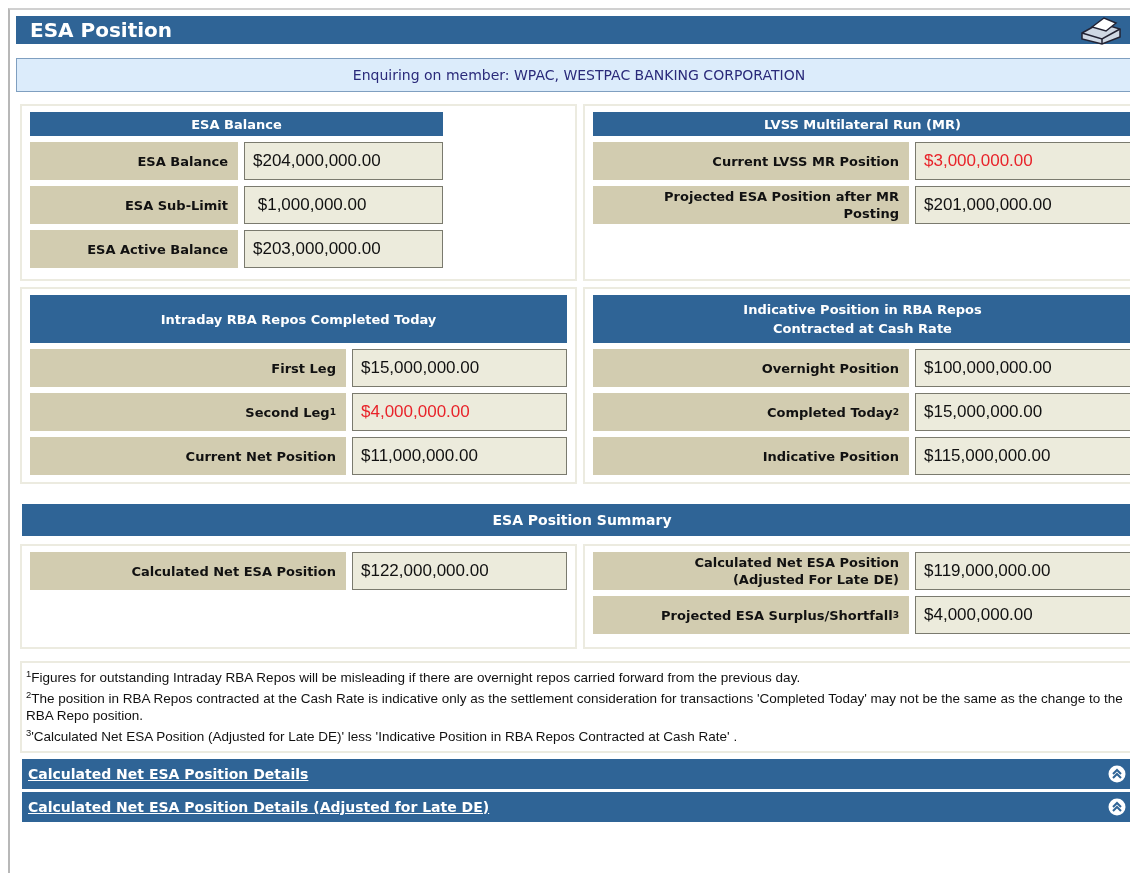 This screenshot has width=1130, height=873. What do you see at coordinates (751, 368) in the screenshot?
I see `field-label: Overnight Position` at bounding box center [751, 368].